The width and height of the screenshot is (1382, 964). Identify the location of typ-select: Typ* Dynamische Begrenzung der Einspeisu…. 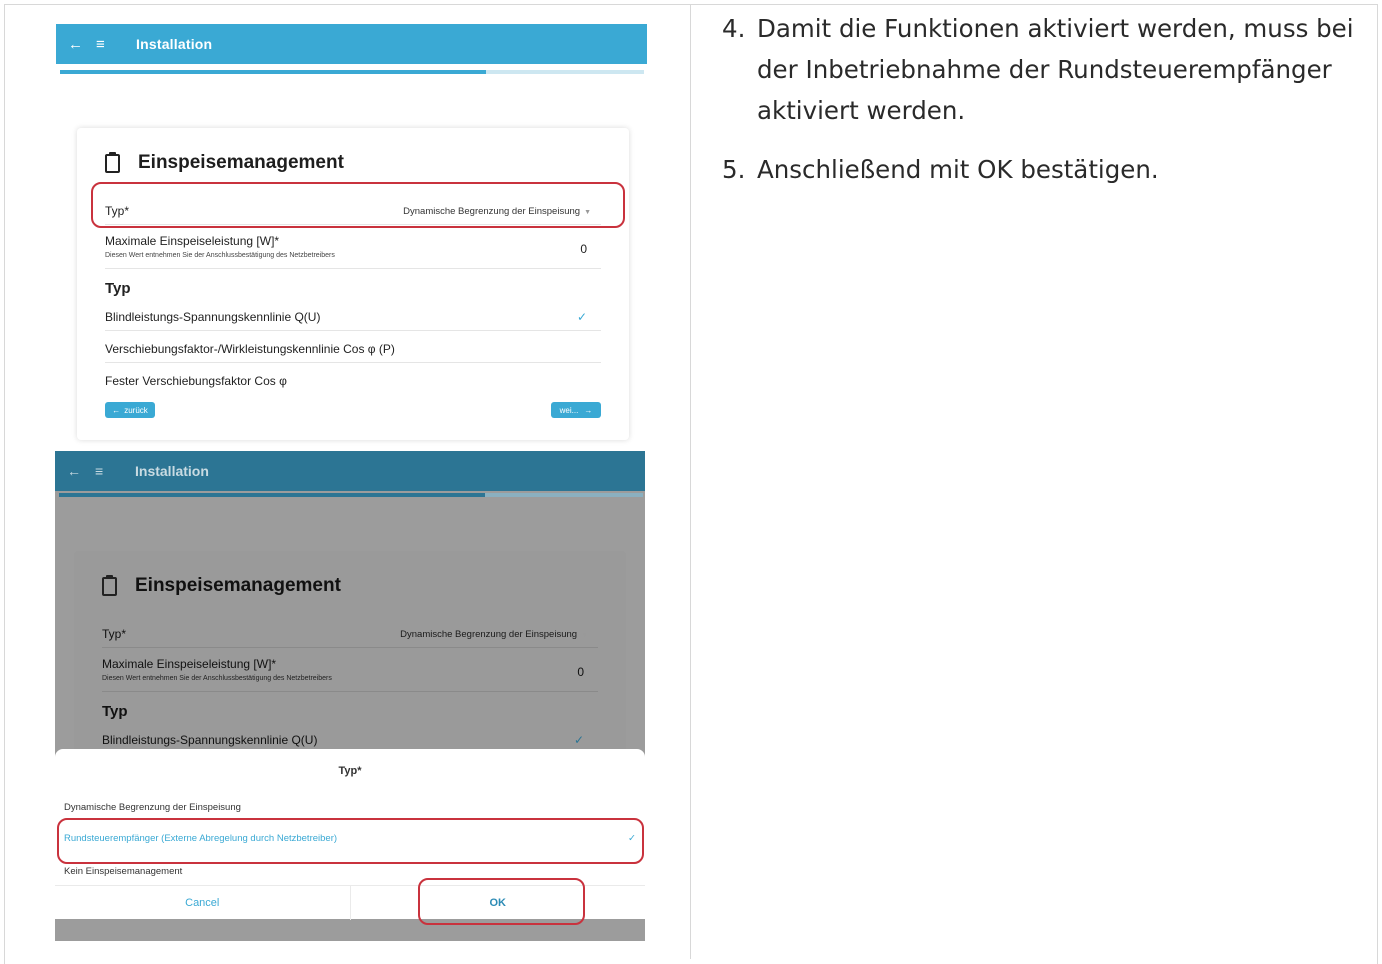
(350, 635).